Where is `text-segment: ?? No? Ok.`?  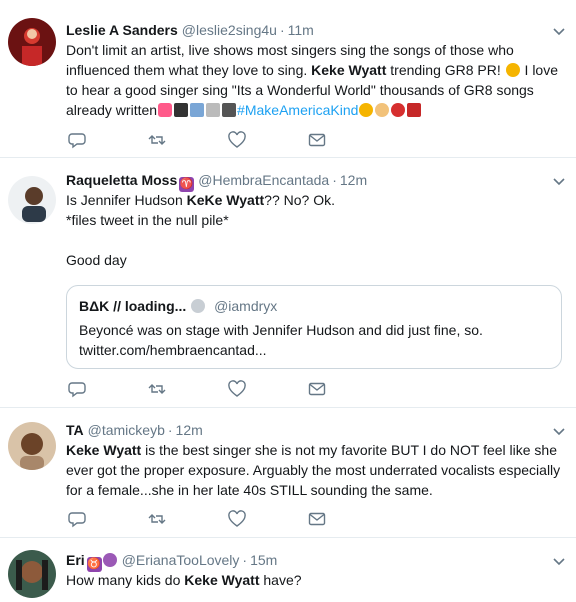
text-segment: ?? No? Ok. is located at coordinates (299, 200).